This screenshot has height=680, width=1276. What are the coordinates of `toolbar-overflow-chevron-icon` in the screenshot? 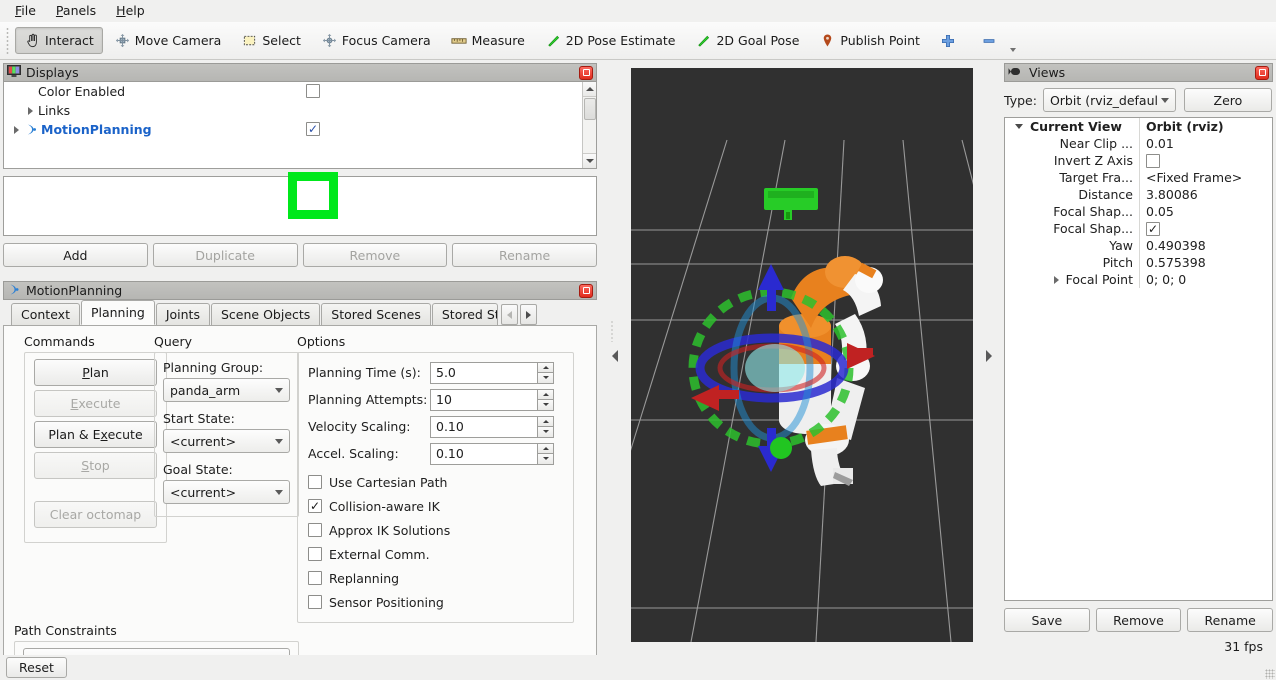 It's located at (1012, 50).